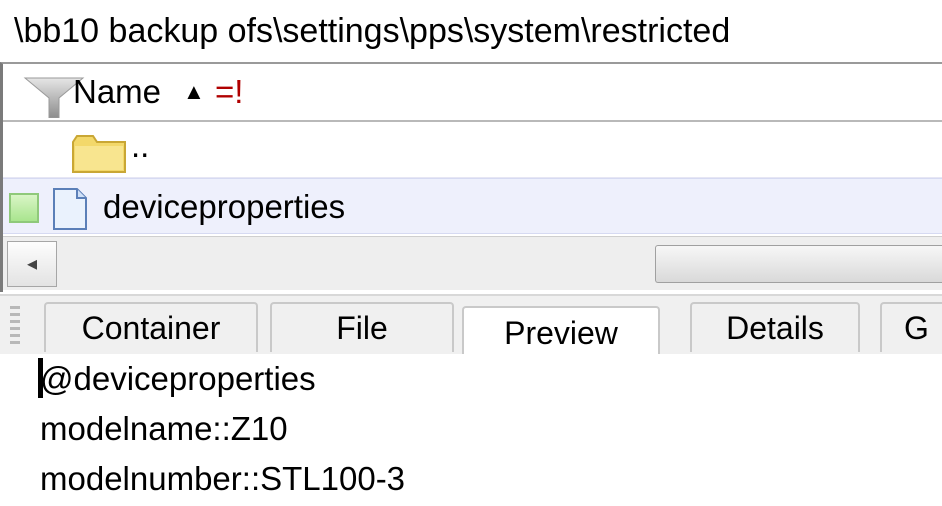 Image resolution: width=942 pixels, height=506 pixels. What do you see at coordinates (472, 150) in the screenshot?
I see `list-item-parent-folder: ..` at bounding box center [472, 150].